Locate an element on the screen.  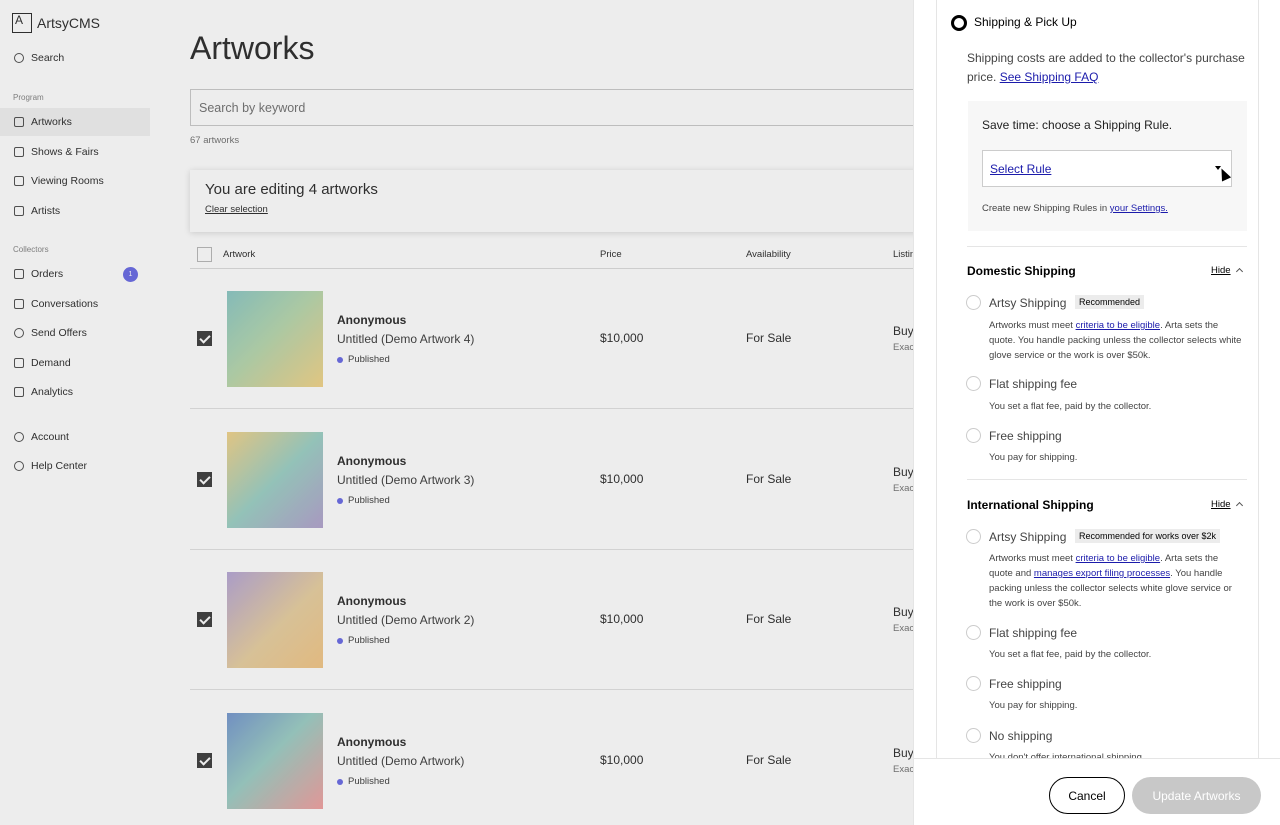
international-shipping-title: International Shipping is located at coordinates (1030, 505).